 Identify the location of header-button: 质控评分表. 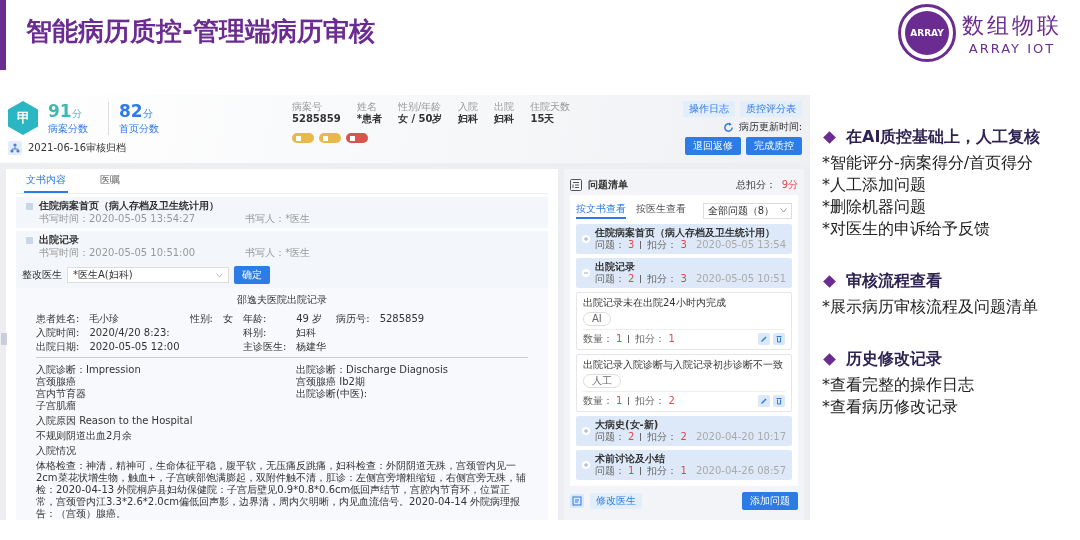
(771, 109).